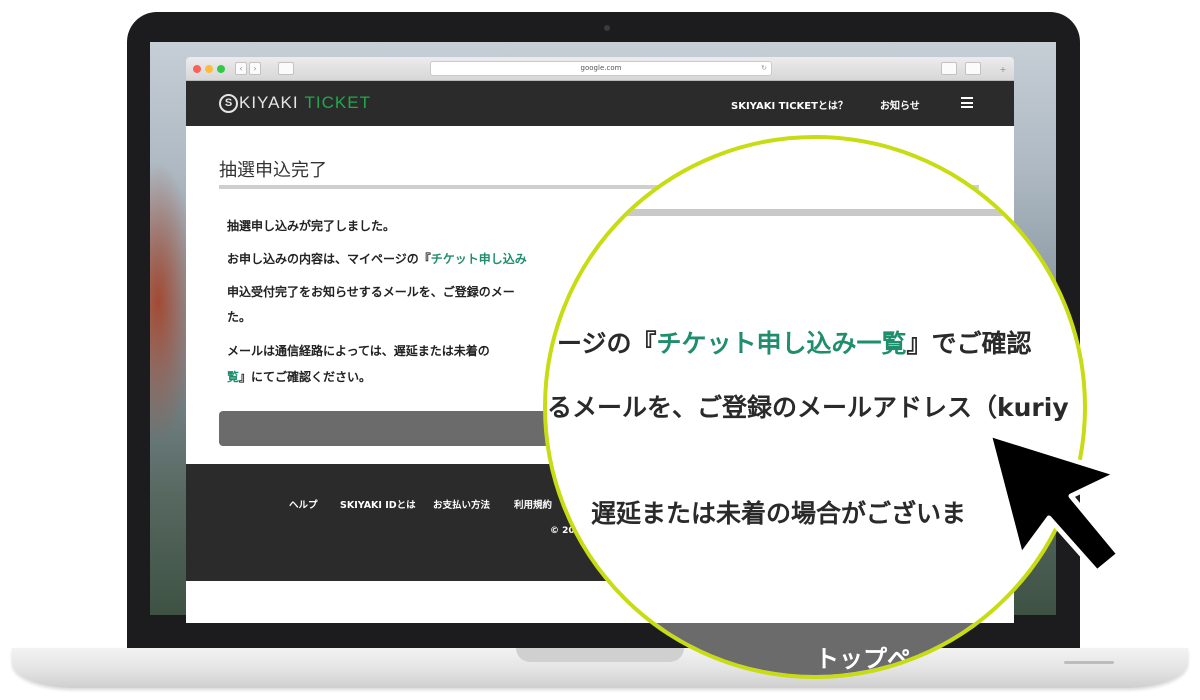 The image size is (1200, 700). Describe the element at coordinates (255, 68) in the screenshot. I see `forward-button: ›` at that location.